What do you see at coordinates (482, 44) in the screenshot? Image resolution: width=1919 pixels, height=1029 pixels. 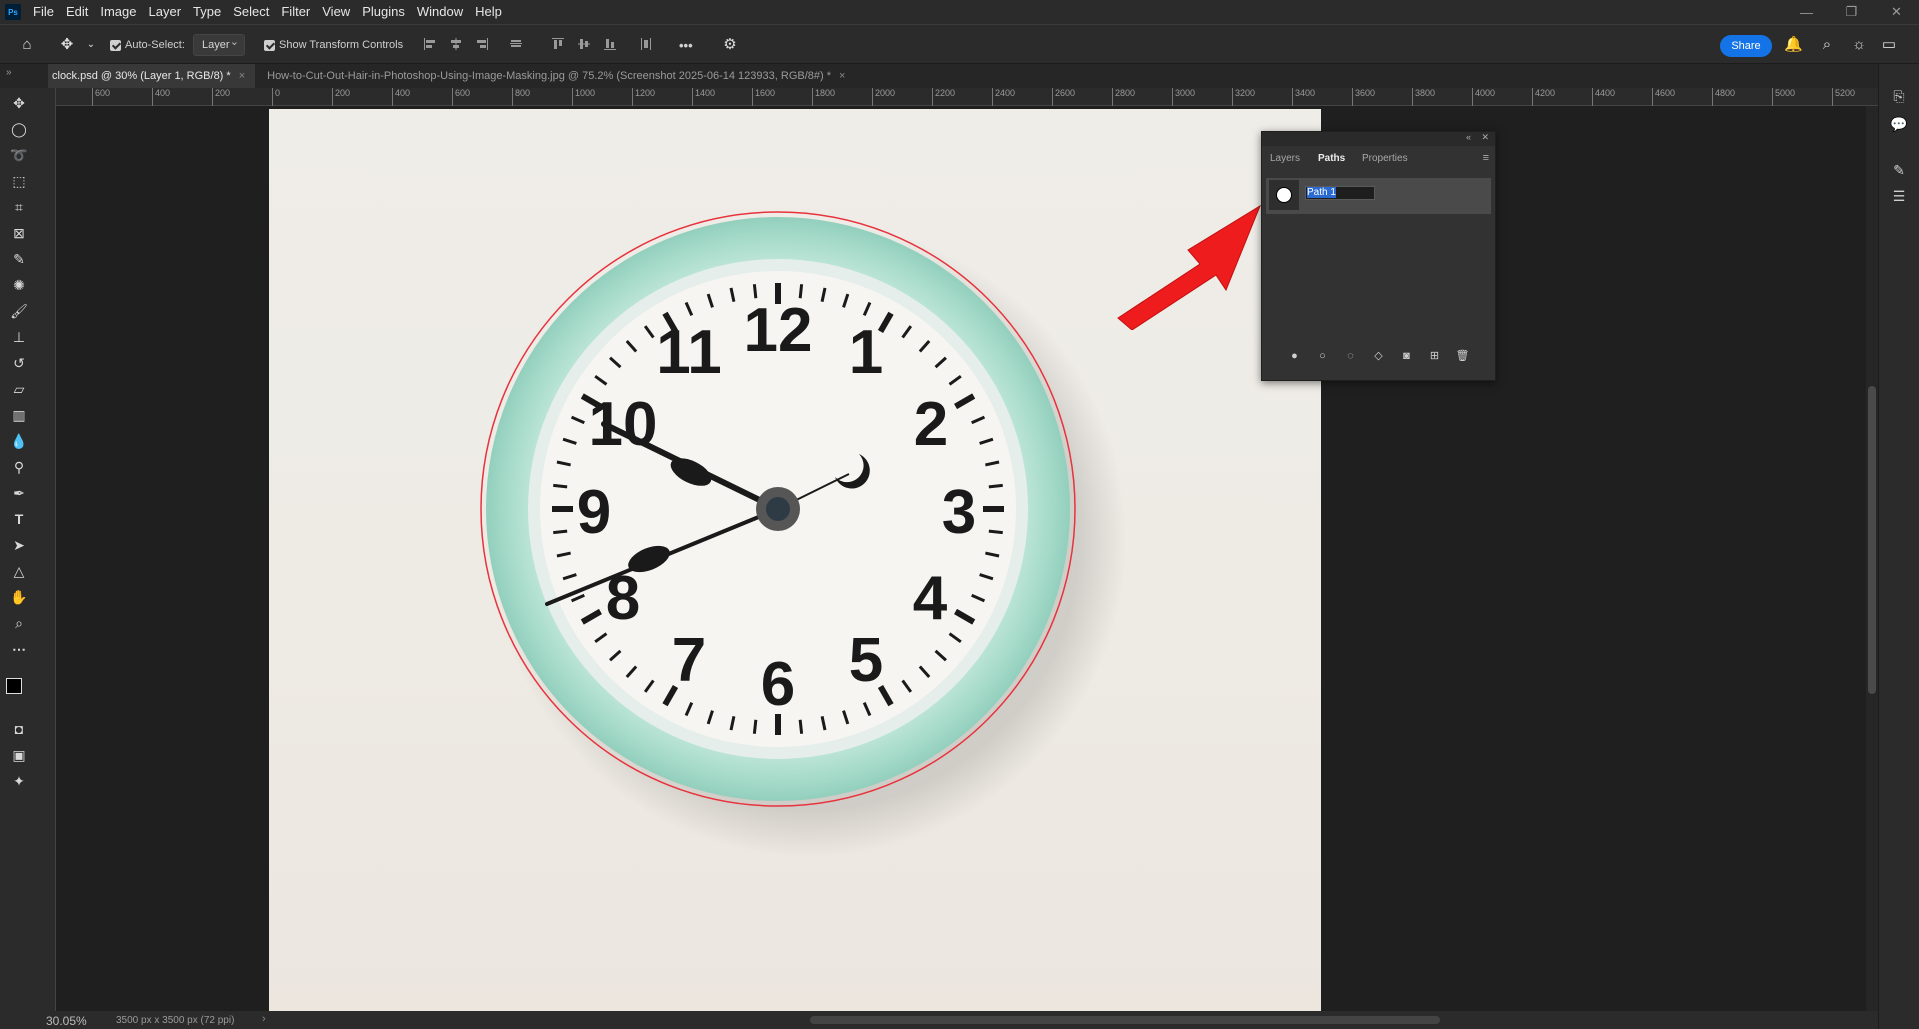 I see `align-right-edges-icon` at bounding box center [482, 44].